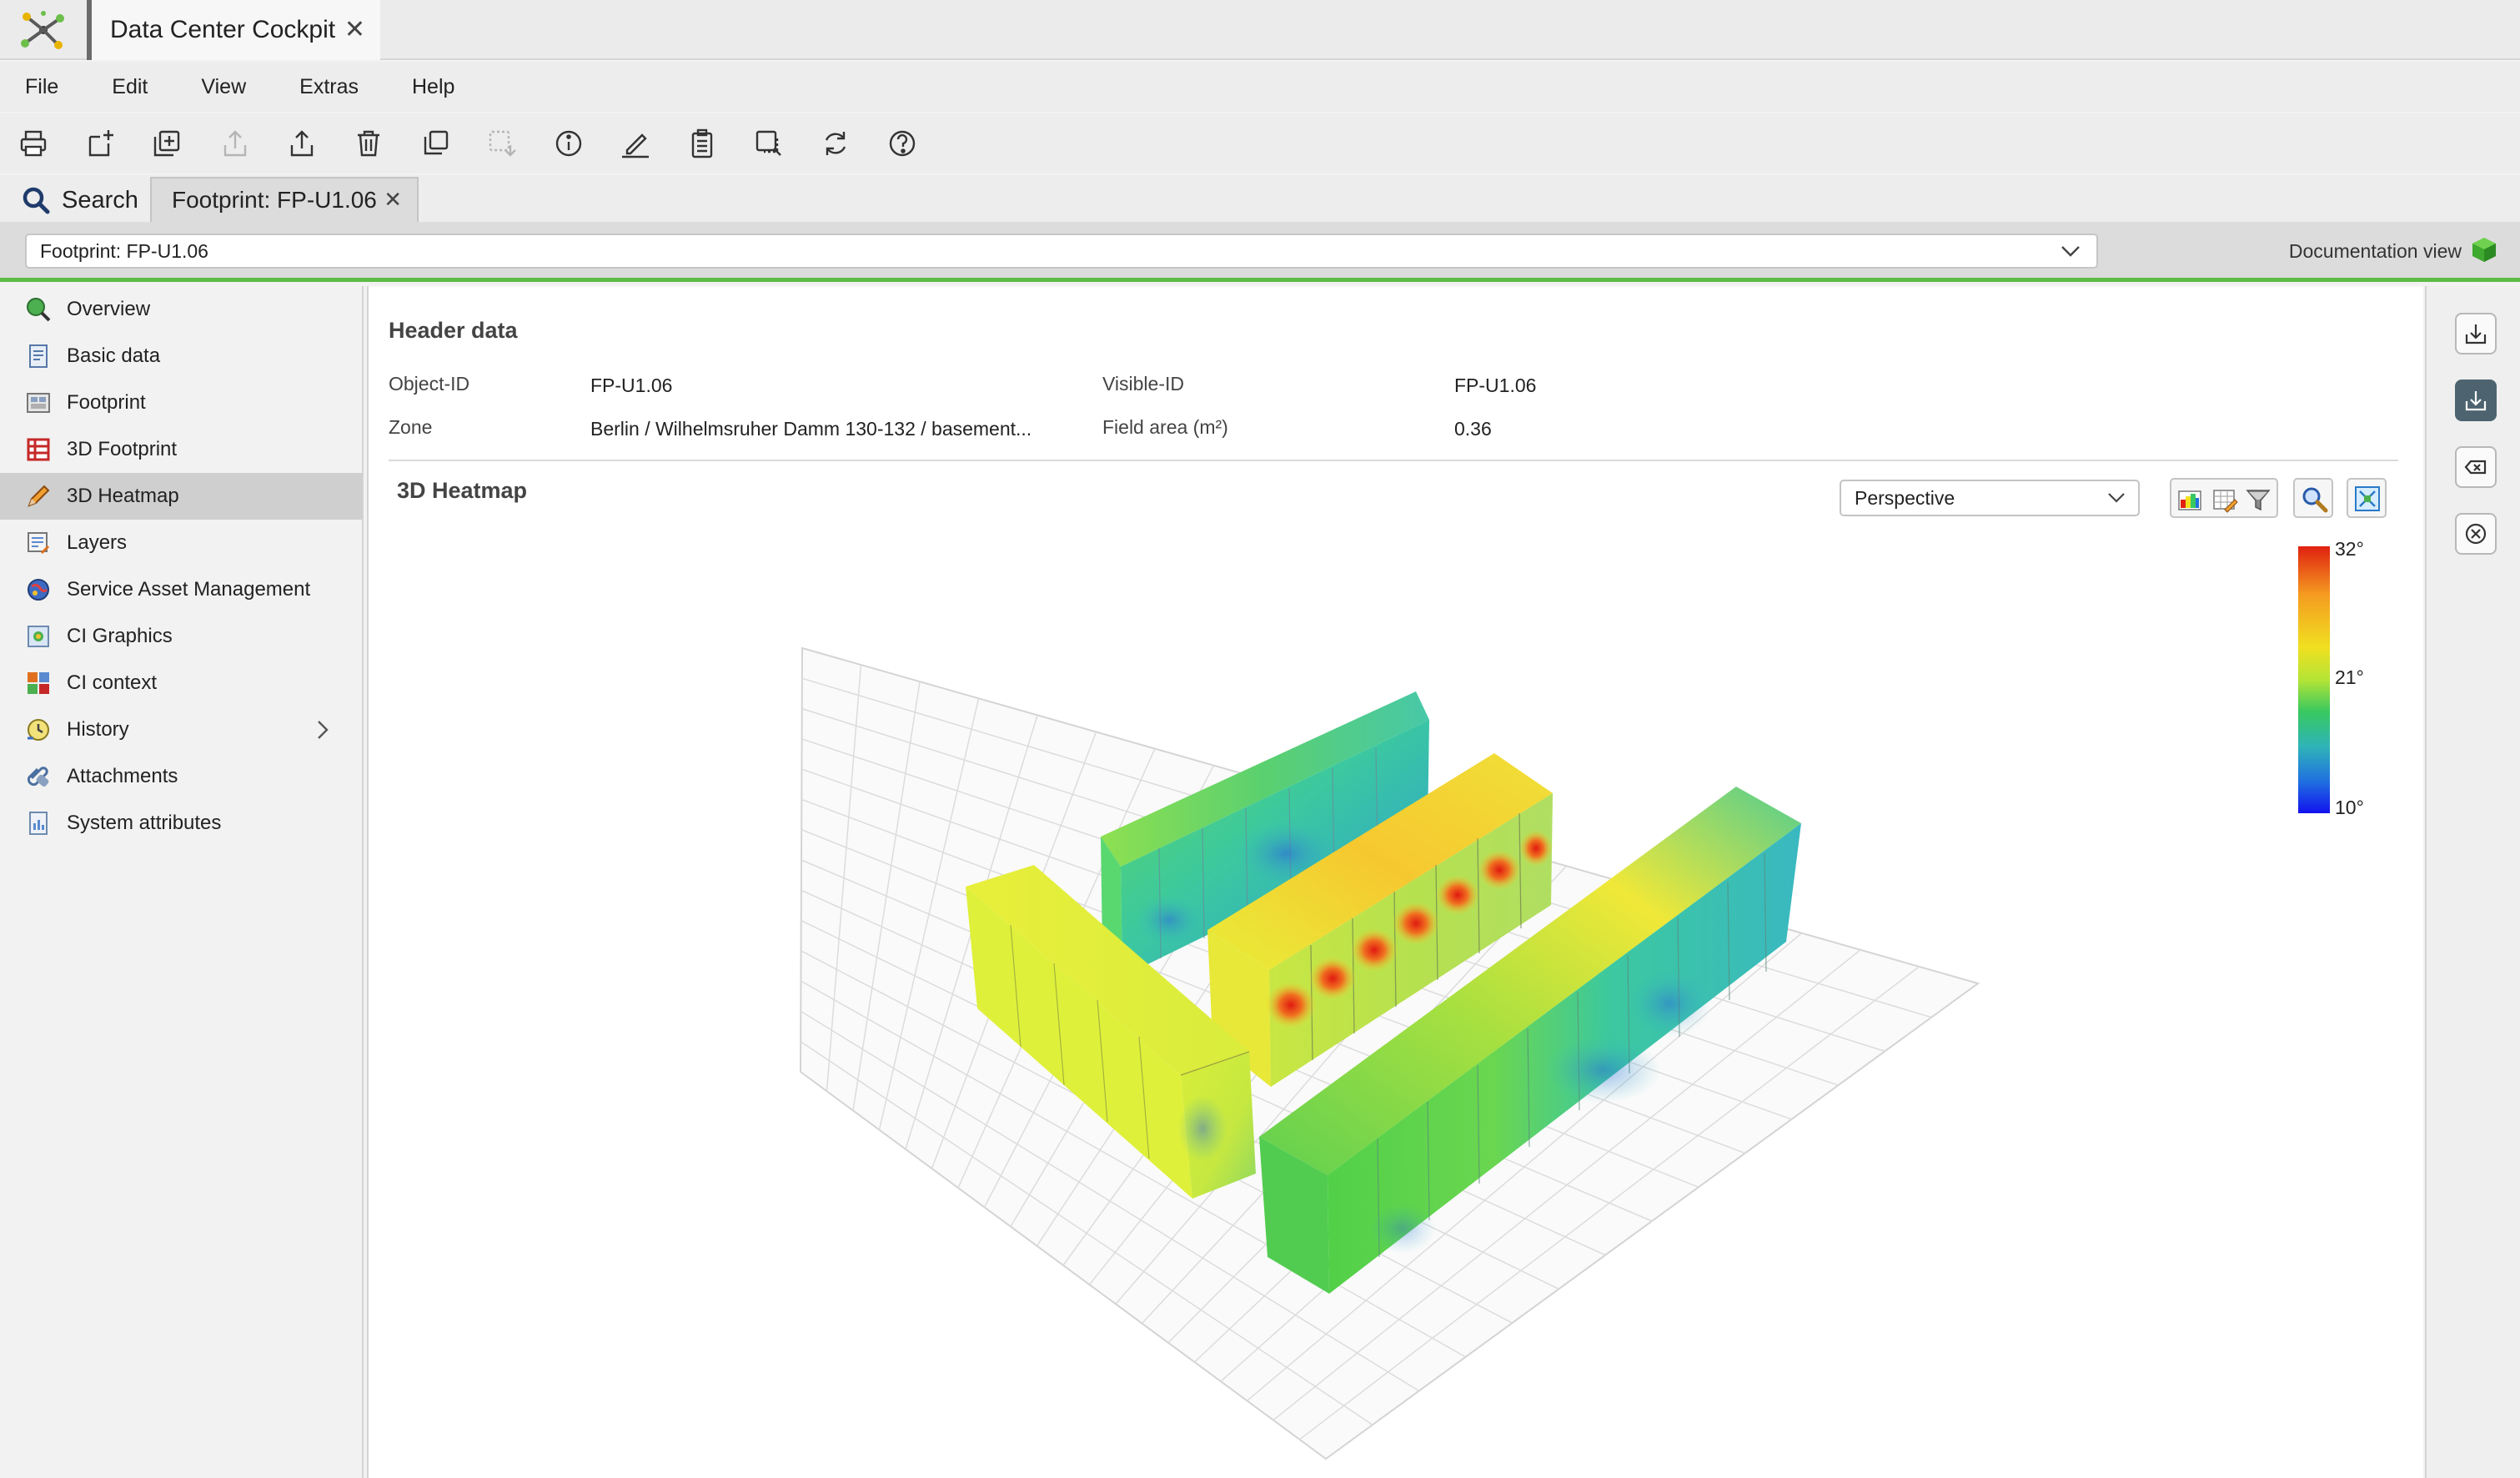  Describe the element at coordinates (122, 776) in the screenshot. I see `sidebar-item-label: Attachments` at that location.